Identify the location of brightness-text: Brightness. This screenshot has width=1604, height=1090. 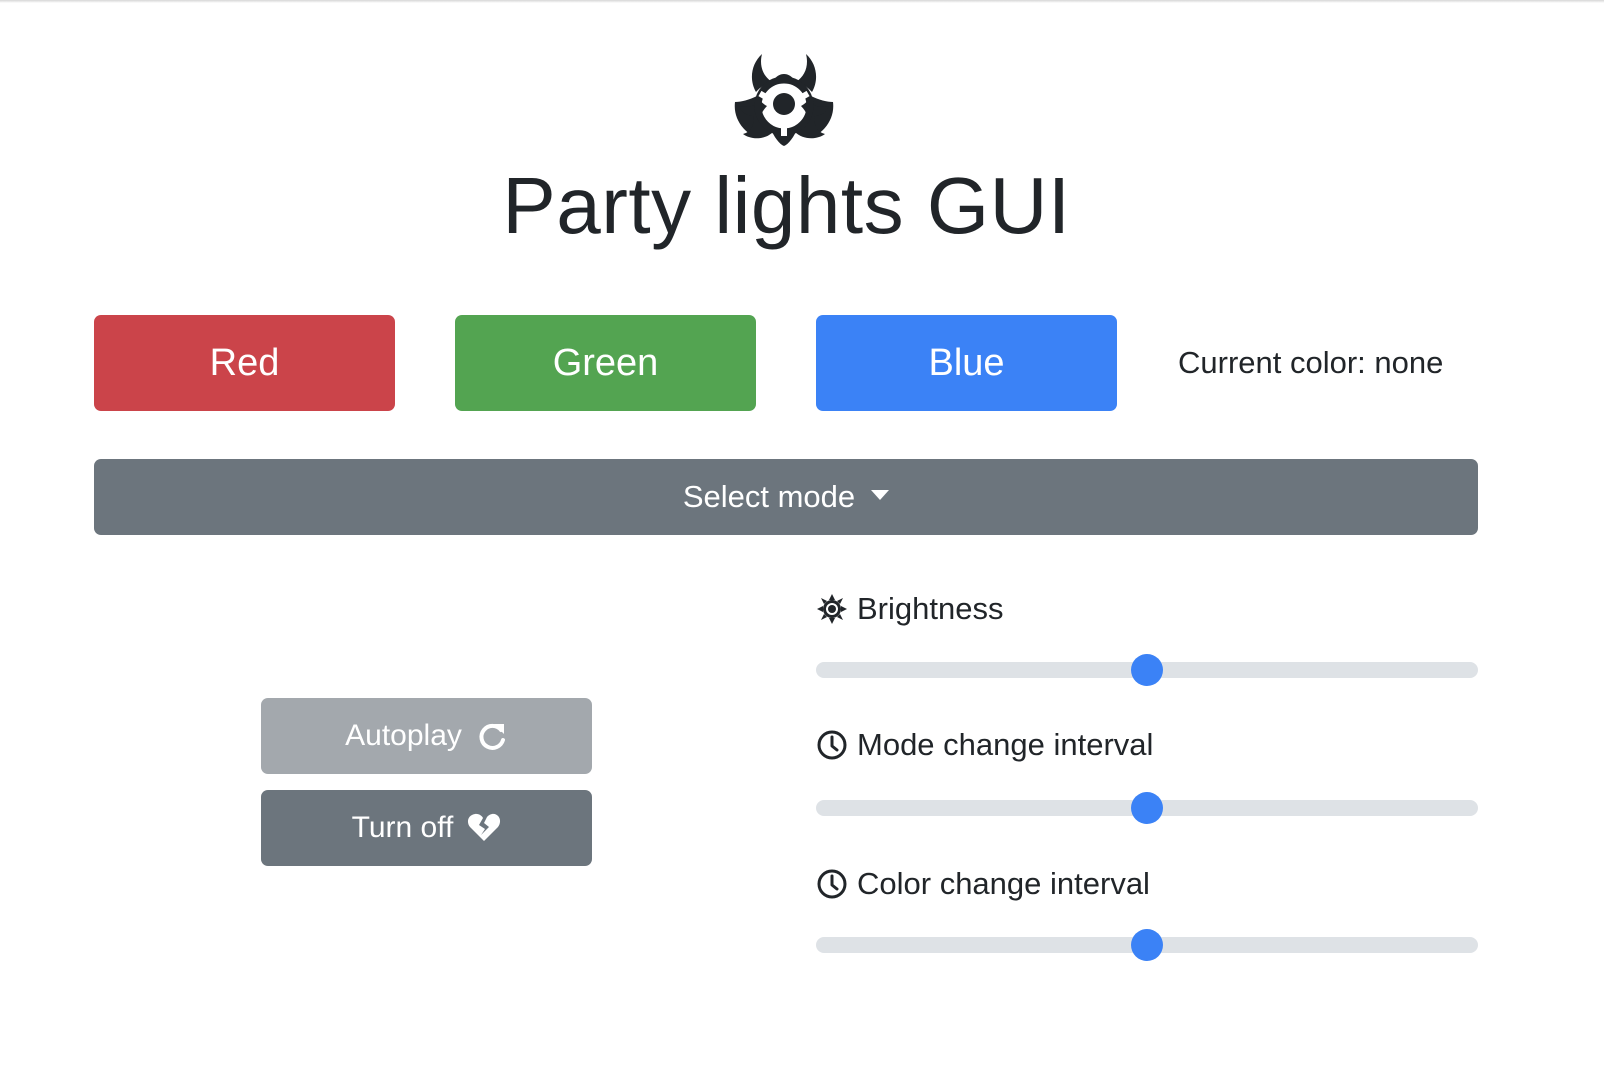
(930, 608).